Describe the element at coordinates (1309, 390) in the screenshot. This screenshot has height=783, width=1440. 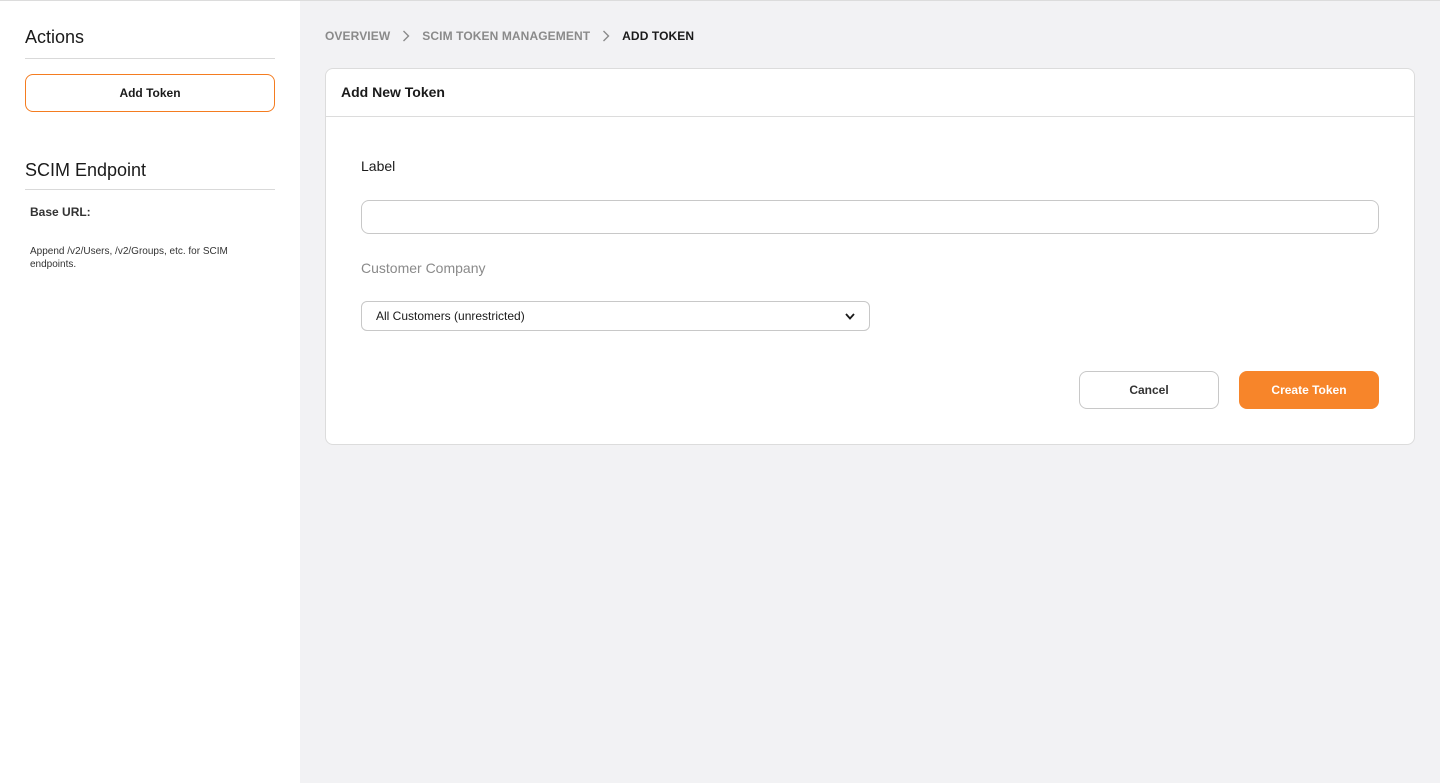
I see `create-token-button: Create Token` at that location.